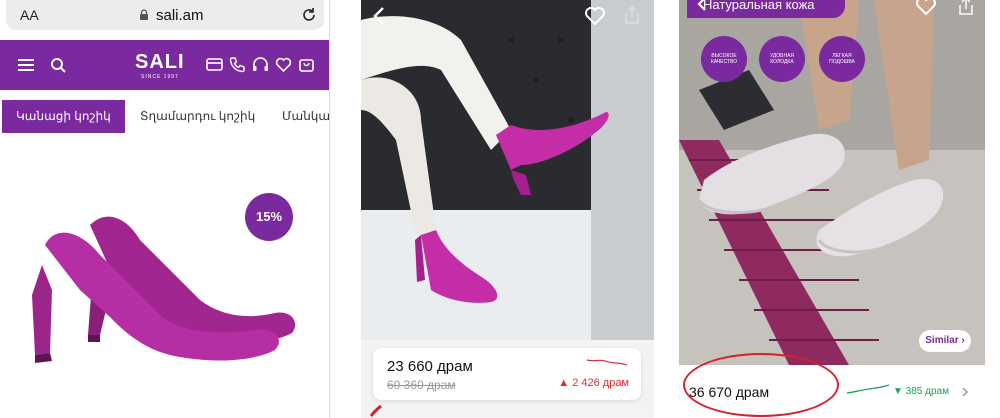 The image size is (1000, 418). I want to click on material-badge-label: Натуральная кожа, so click(759, 6).